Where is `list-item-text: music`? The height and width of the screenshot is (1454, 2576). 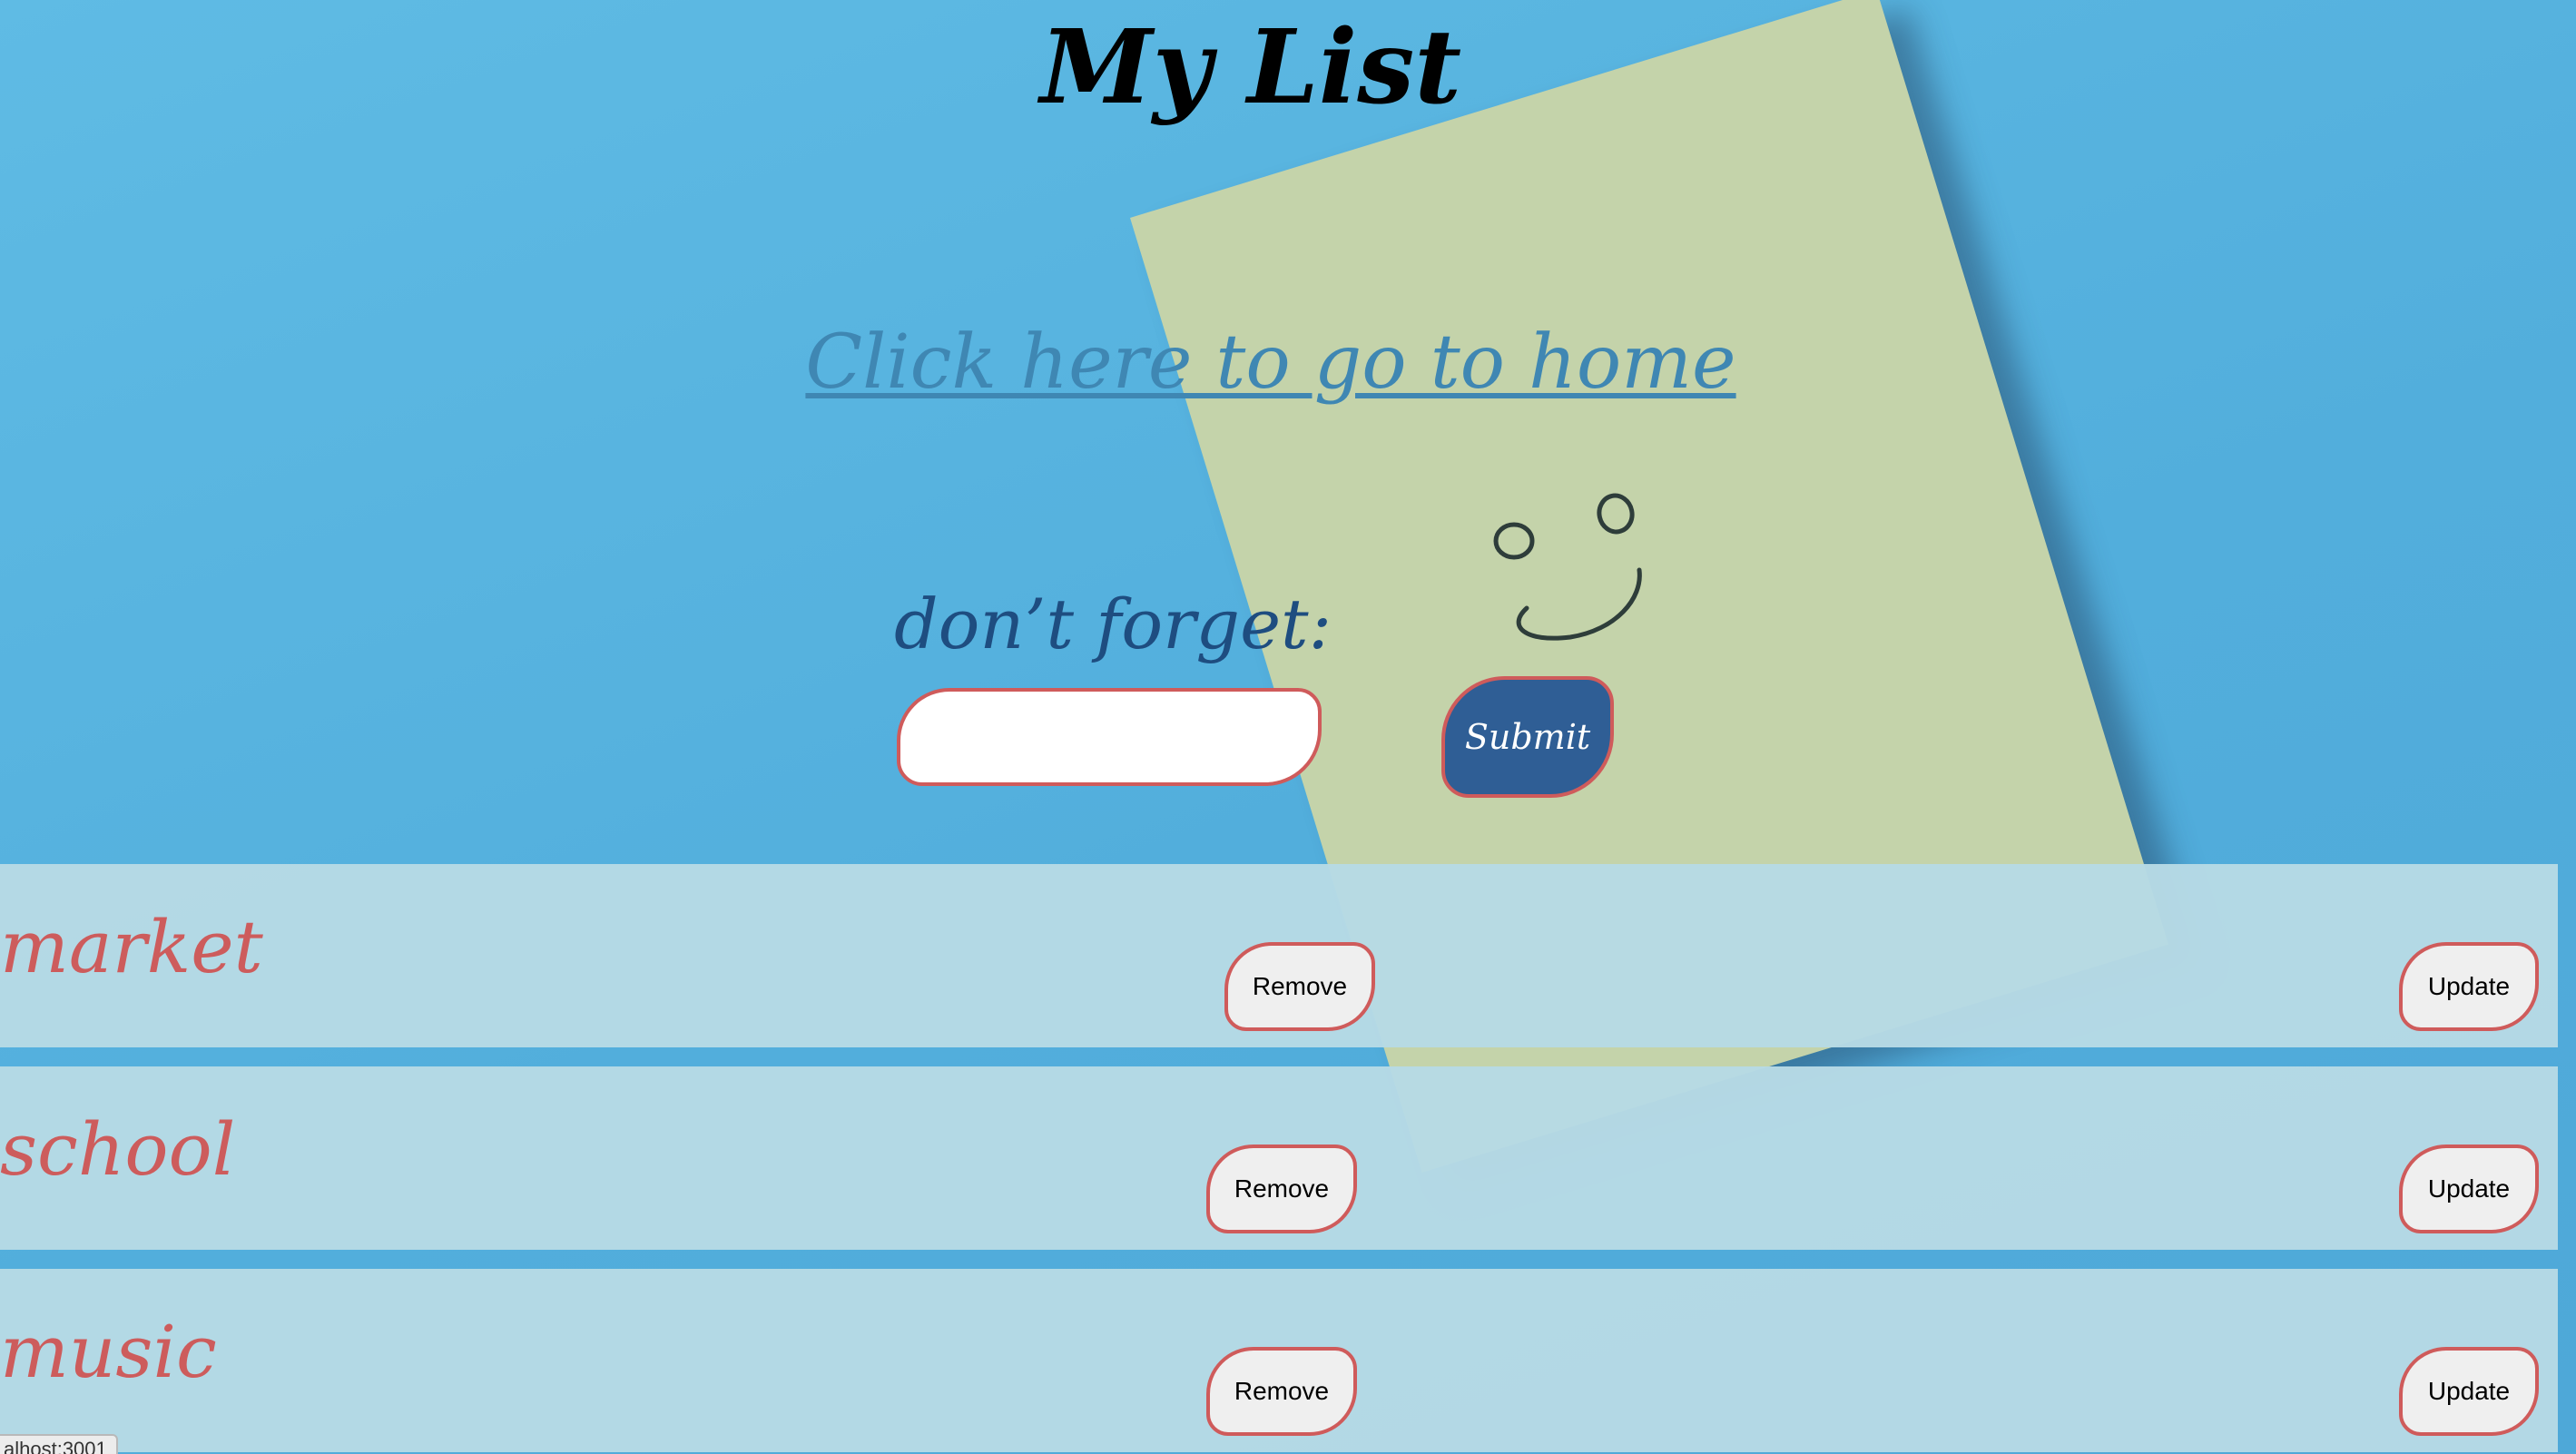 list-item-text: music is located at coordinates (108, 1352).